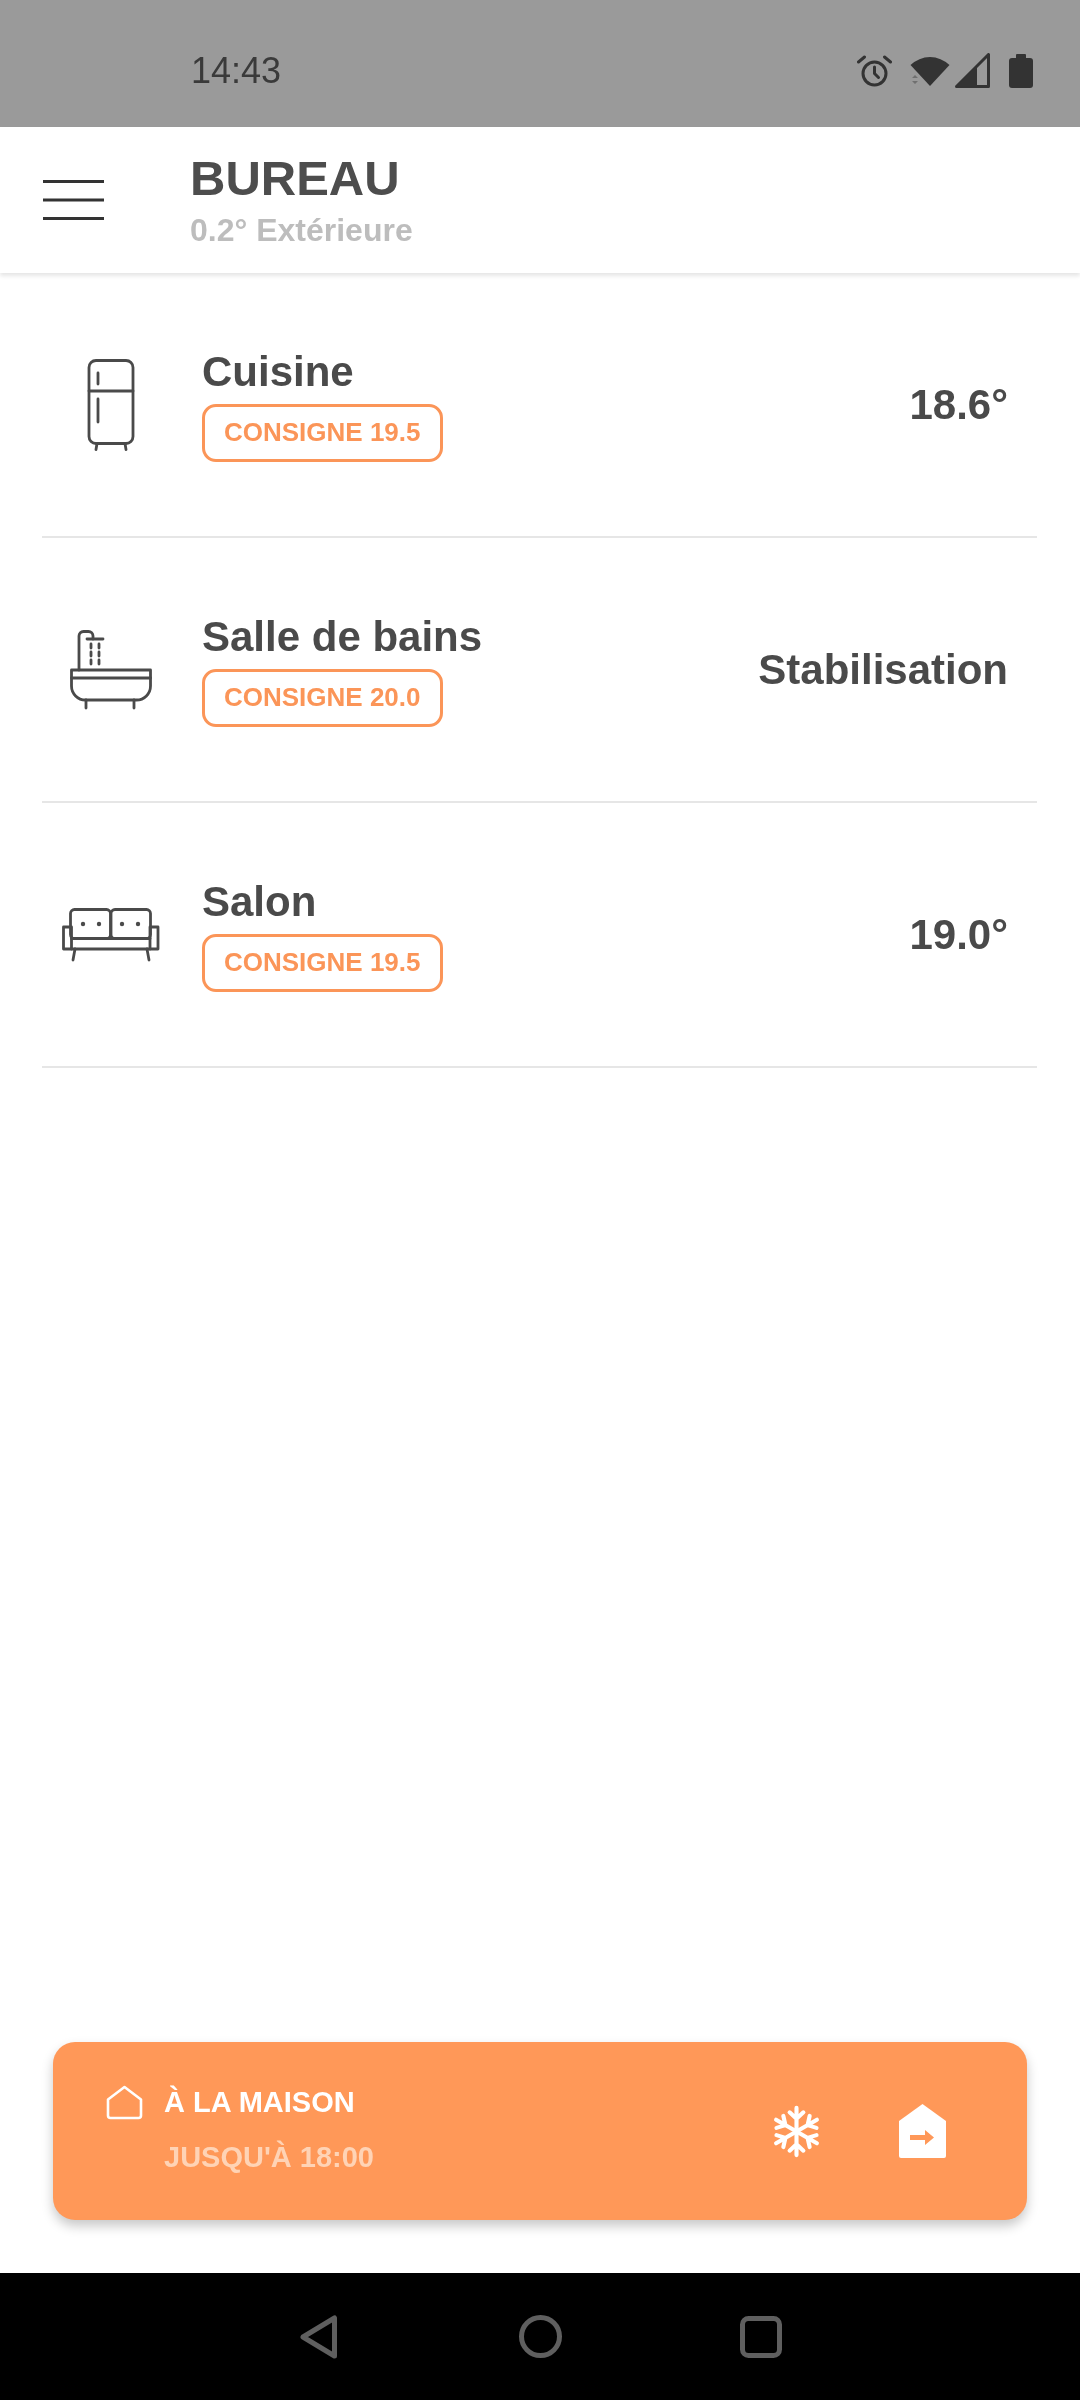  Describe the element at coordinates (322, 697) in the screenshot. I see `setpoint-badge: CONSIGNE 20.0` at that location.